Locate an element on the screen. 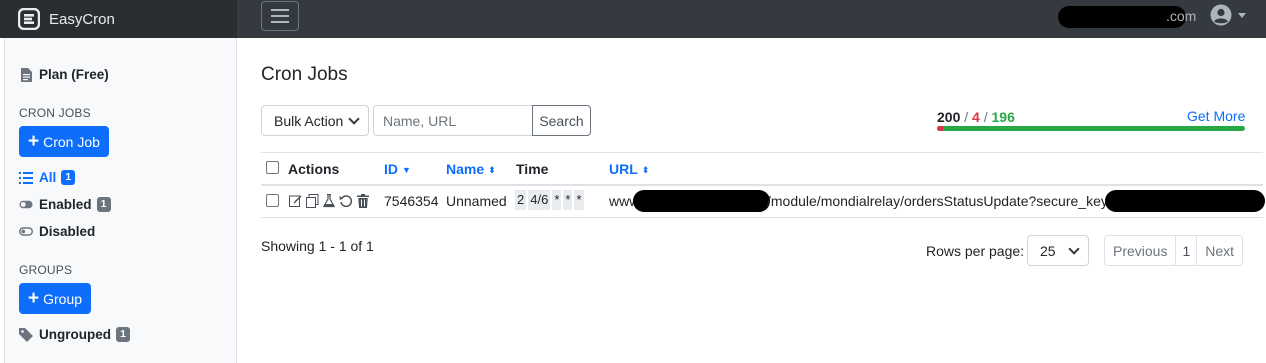 This screenshot has height=363, width=1266. sidebar-ungrouped: Ungrouped 1 is located at coordinates (74, 334).